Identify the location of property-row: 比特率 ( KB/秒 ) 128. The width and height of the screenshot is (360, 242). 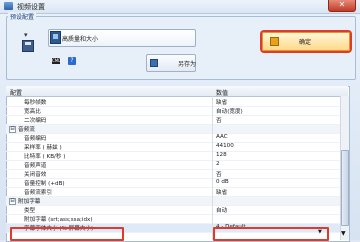
(173, 156).